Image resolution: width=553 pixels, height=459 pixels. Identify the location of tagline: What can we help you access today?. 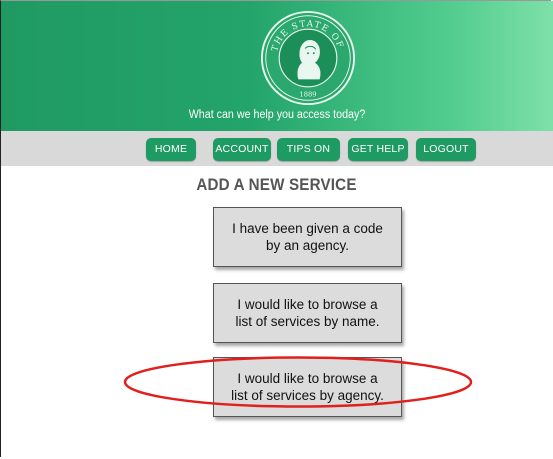
(277, 115).